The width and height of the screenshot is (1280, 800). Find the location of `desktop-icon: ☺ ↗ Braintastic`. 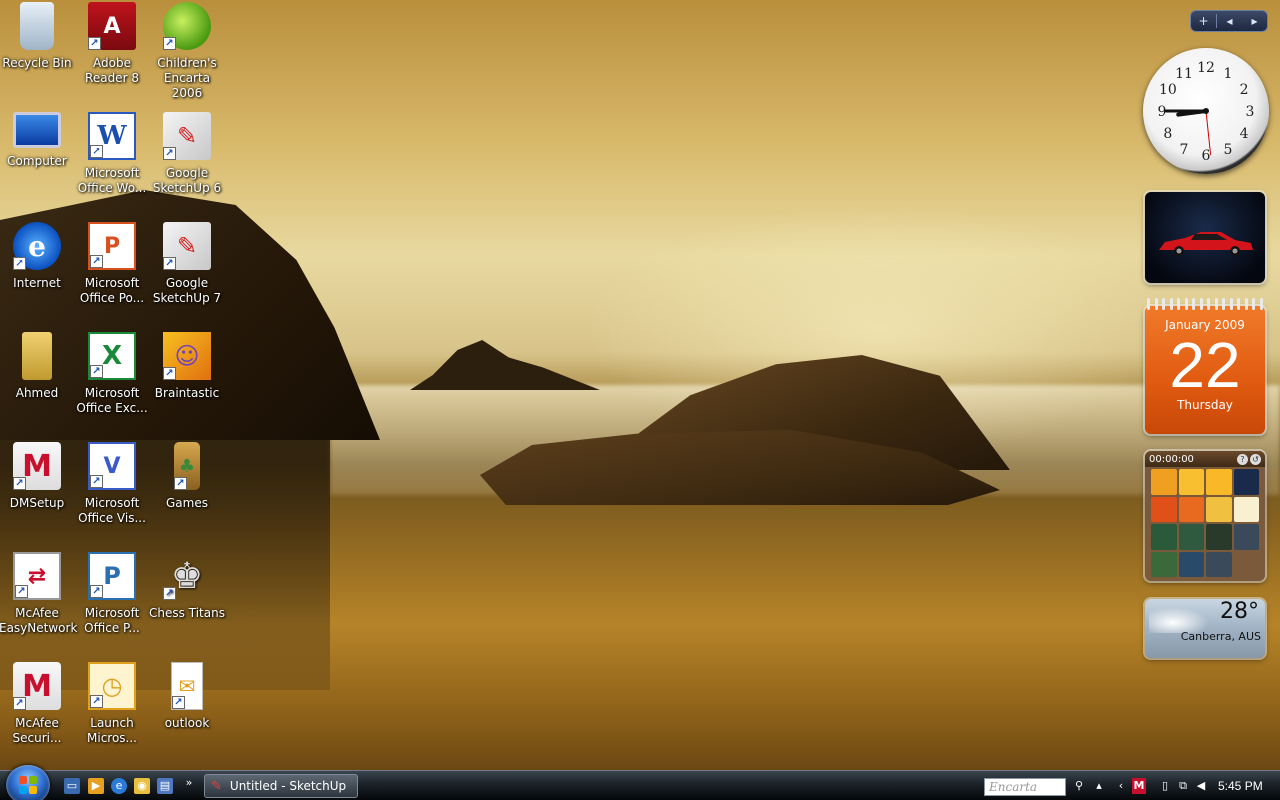

desktop-icon: ☺ ↗ Braintastic is located at coordinates (187, 382).